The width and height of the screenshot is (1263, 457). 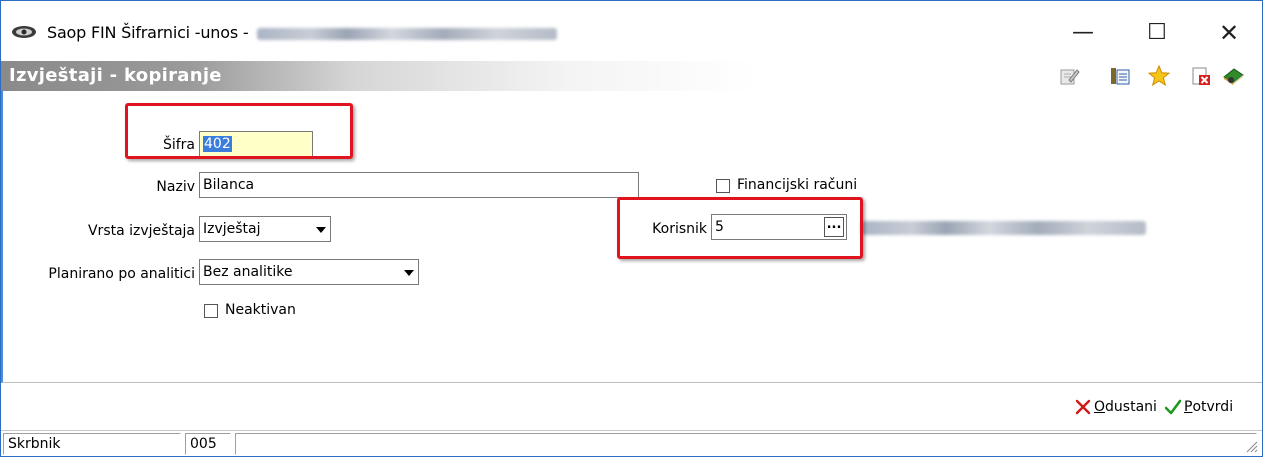 I want to click on odustani-button: Odustani, so click(x=1116, y=407).